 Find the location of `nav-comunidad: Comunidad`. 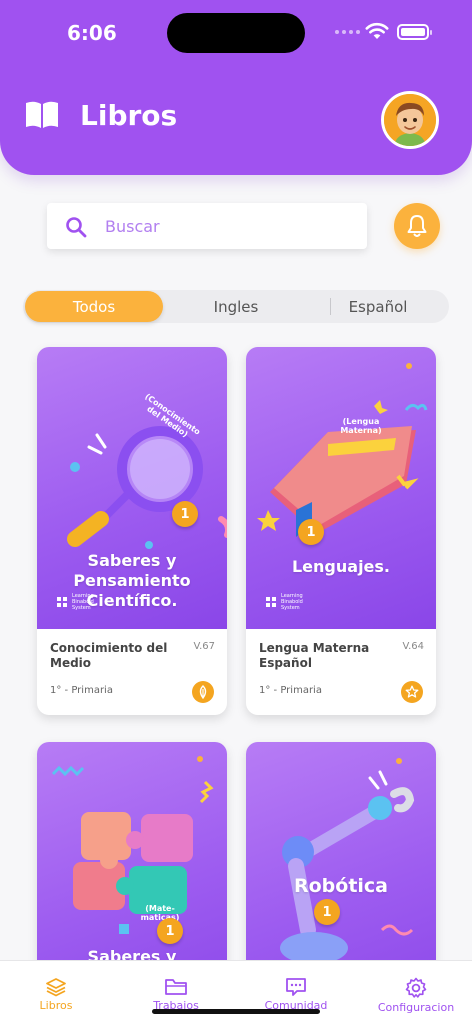

nav-comunidad: Comunidad is located at coordinates (296, 994).